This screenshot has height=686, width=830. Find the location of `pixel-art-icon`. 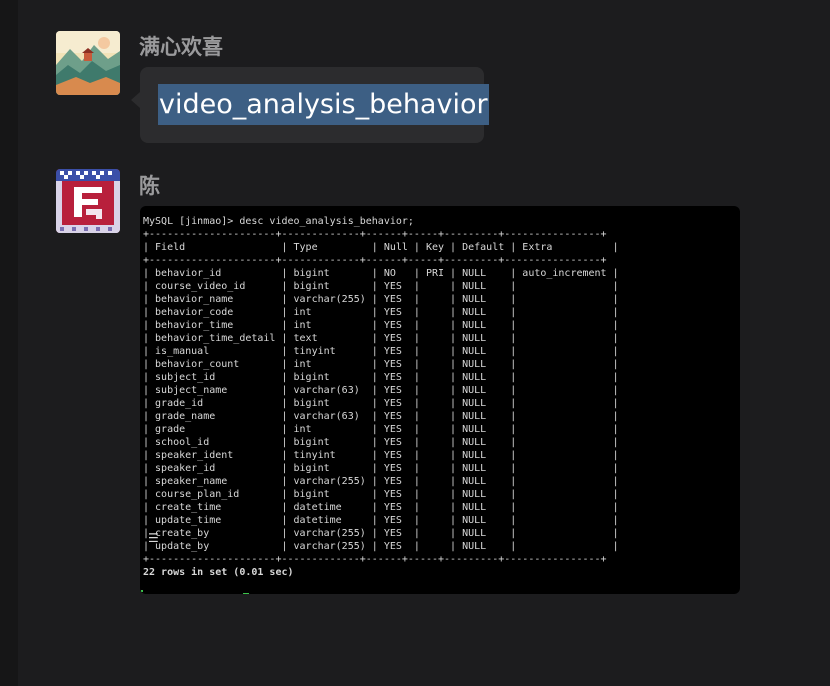

pixel-art-icon is located at coordinates (88, 201).